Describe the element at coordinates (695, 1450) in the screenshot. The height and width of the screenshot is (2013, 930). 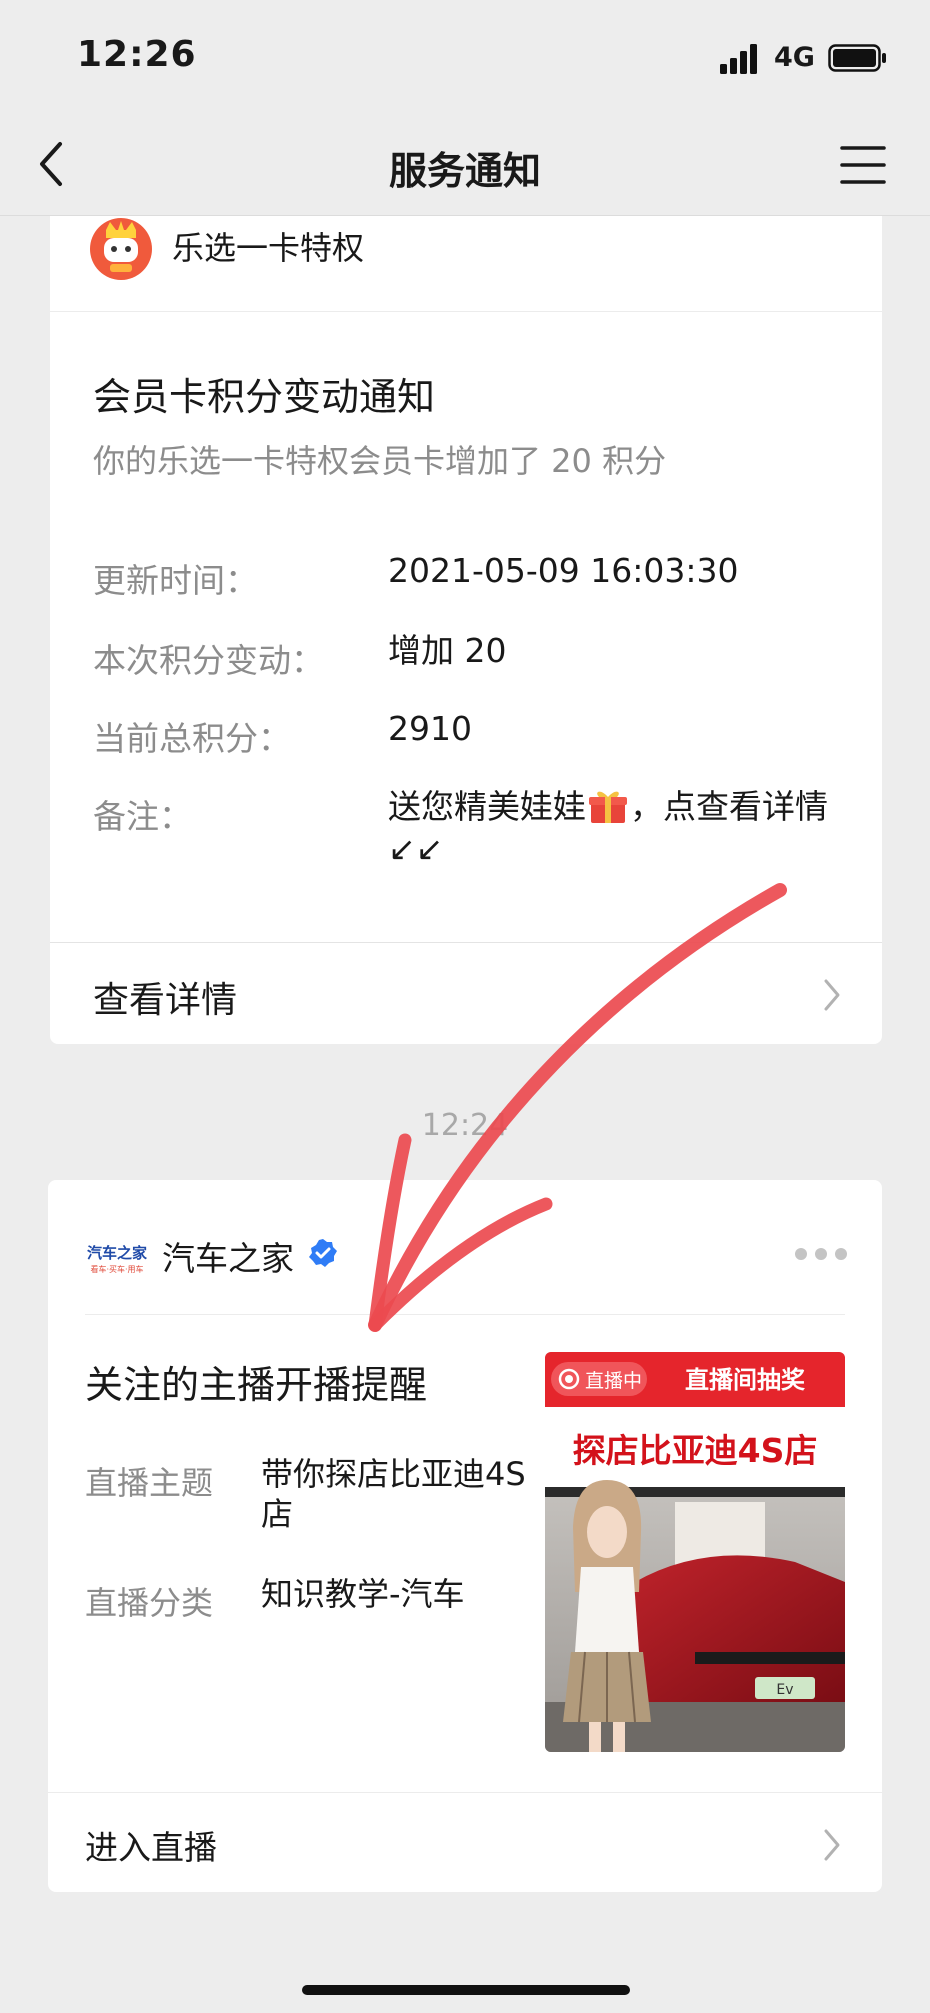
I see `thumbnail-headline: 探店比亚迪4S店` at that location.